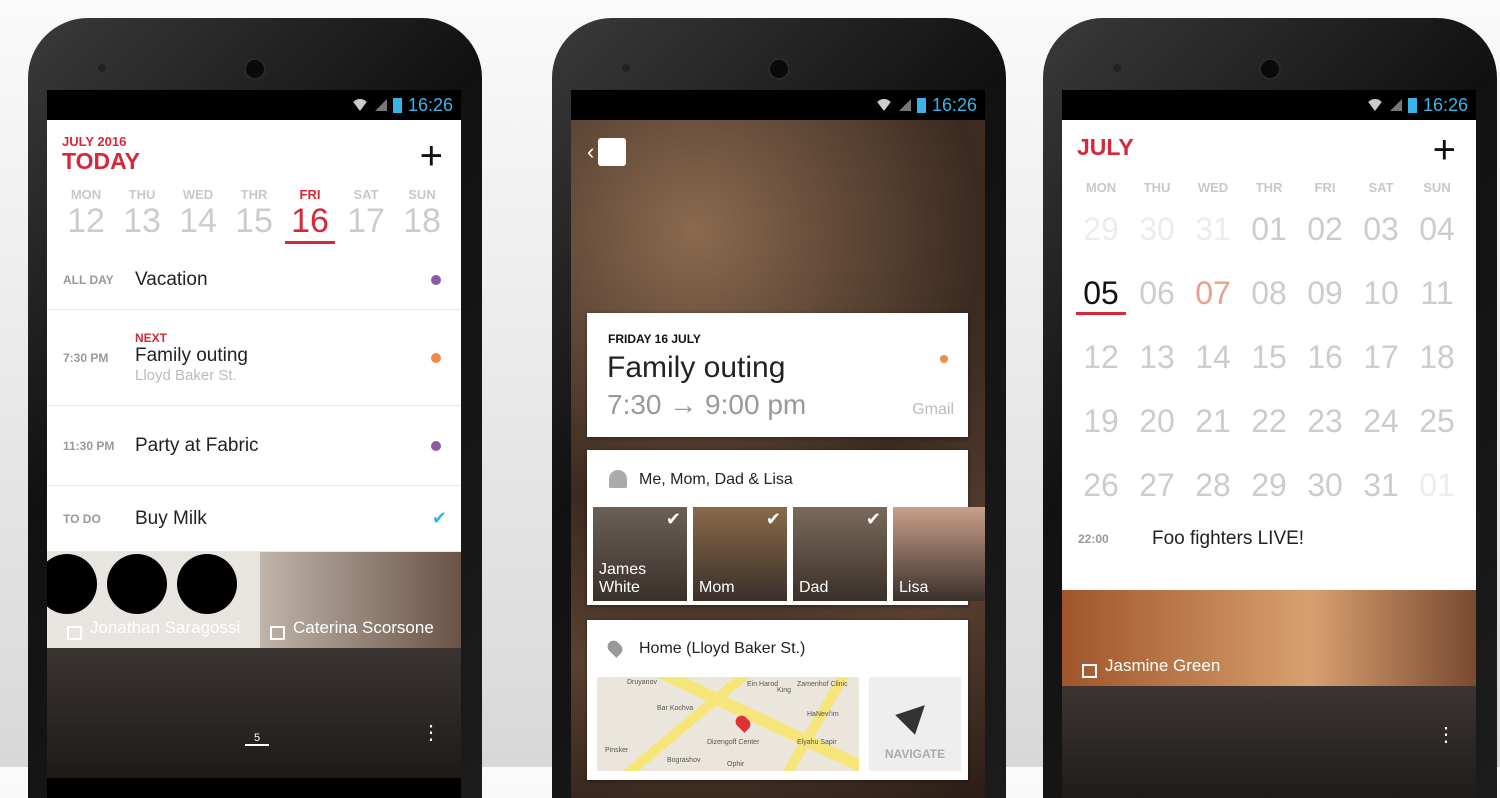  I want to click on day-cell: 05, so click(1101, 299).